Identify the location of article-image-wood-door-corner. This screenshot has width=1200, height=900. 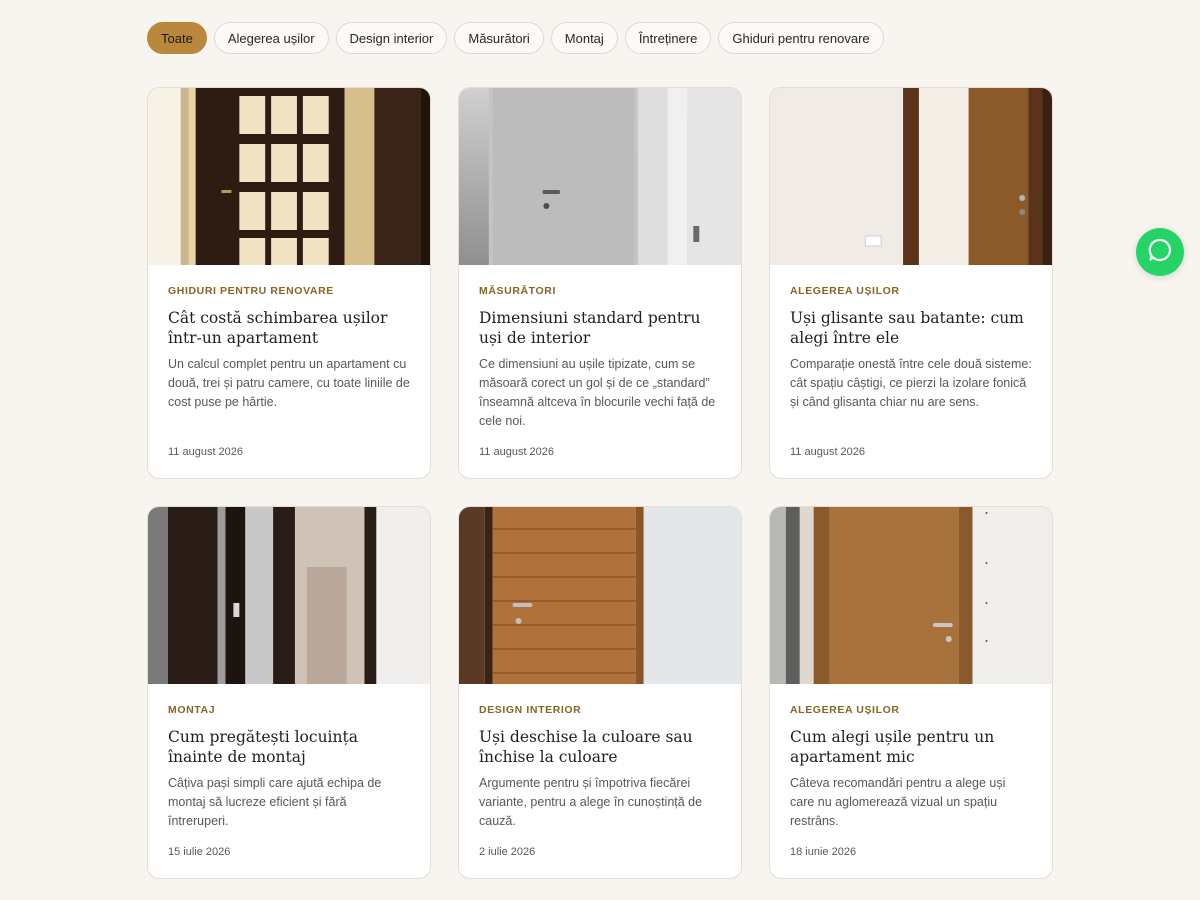
(911, 176).